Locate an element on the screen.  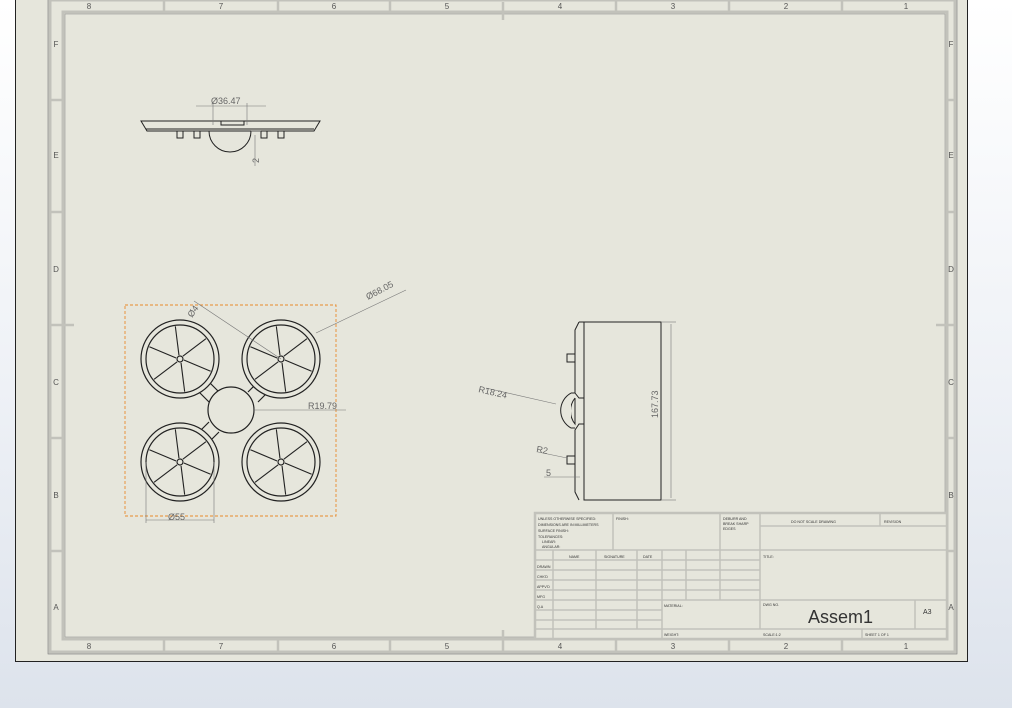
tb-row-label: CHK'D is located at coordinates (542, 577).